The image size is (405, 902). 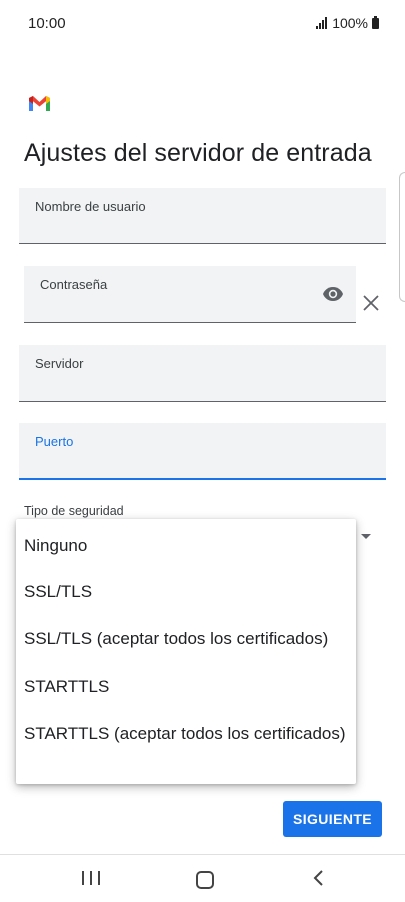 I want to click on password-label: Contraseña, so click(x=74, y=284).